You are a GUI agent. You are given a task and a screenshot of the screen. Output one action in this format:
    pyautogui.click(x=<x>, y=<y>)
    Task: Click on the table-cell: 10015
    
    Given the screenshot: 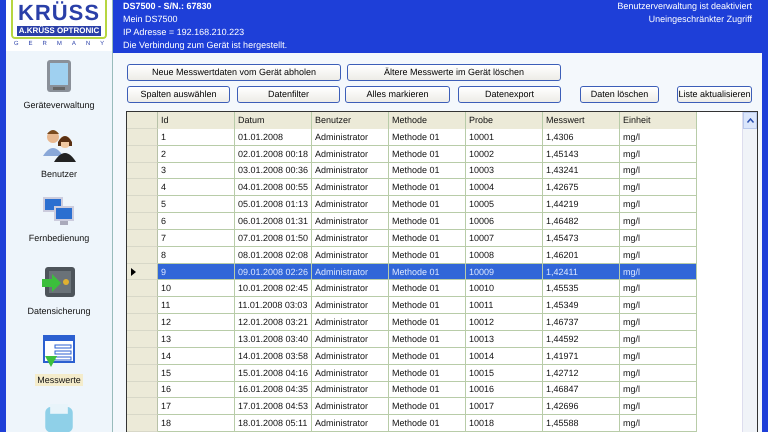 What is the action you would take?
    pyautogui.click(x=504, y=373)
    